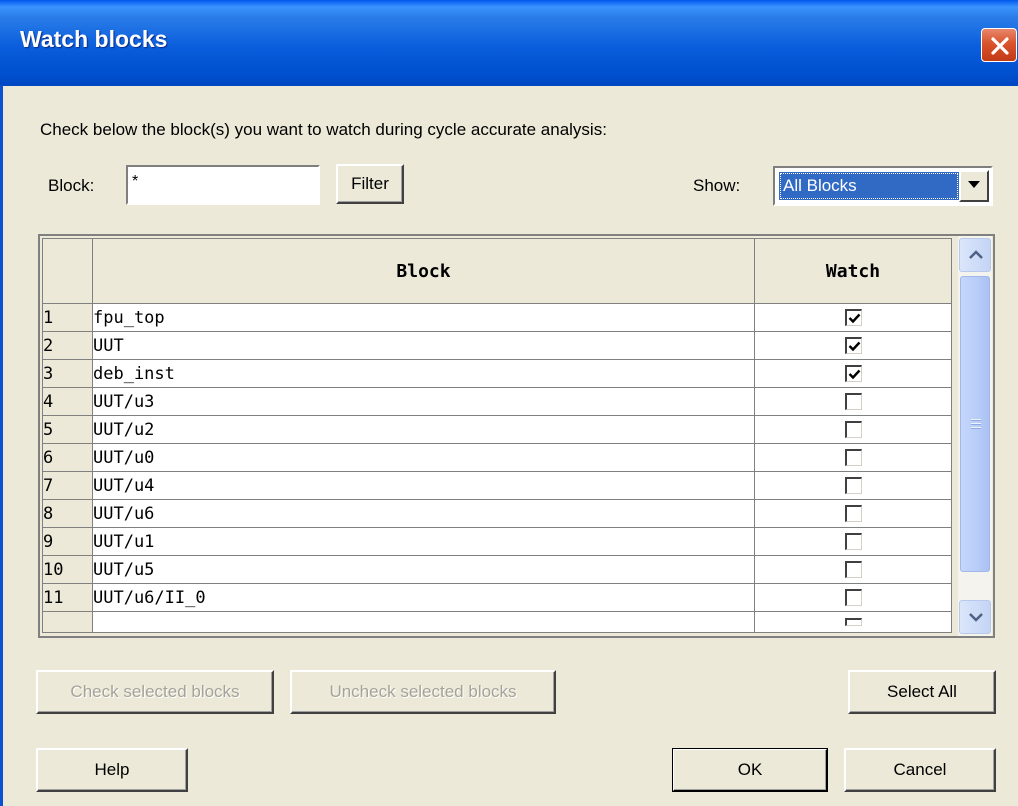 The height and width of the screenshot is (806, 1018). I want to click on table-row: 9 UUT/u1, so click(497, 541).